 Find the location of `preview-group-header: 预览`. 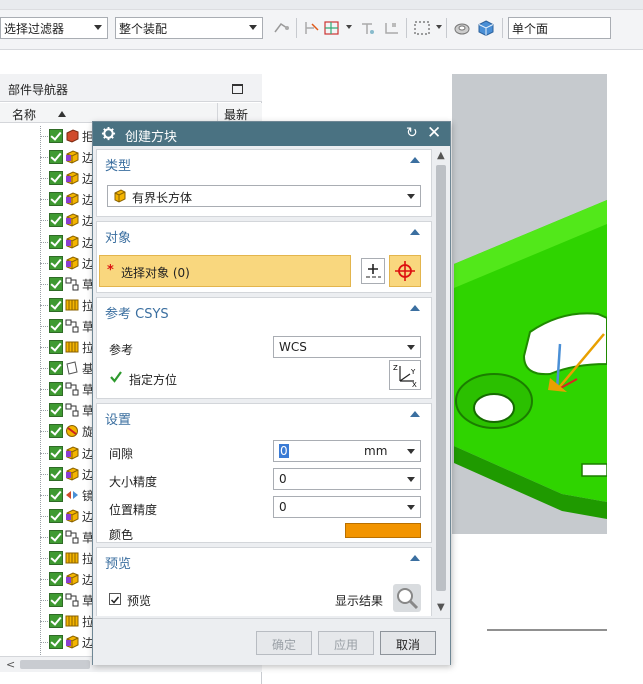

preview-group-header: 预览 is located at coordinates (118, 562).